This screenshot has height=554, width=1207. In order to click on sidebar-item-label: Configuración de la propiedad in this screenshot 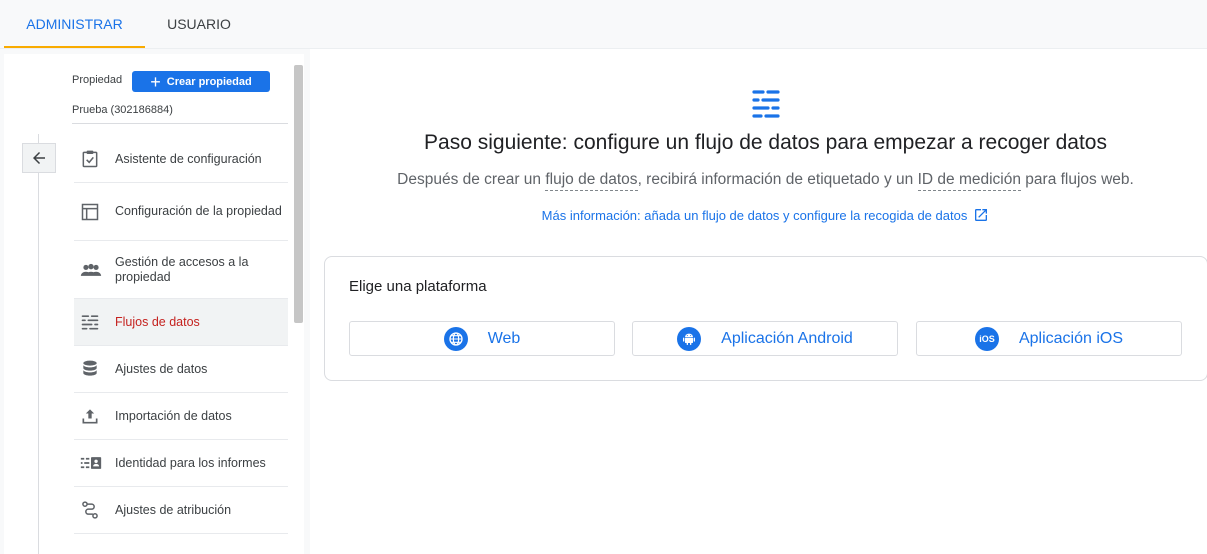, I will do `click(198, 211)`.